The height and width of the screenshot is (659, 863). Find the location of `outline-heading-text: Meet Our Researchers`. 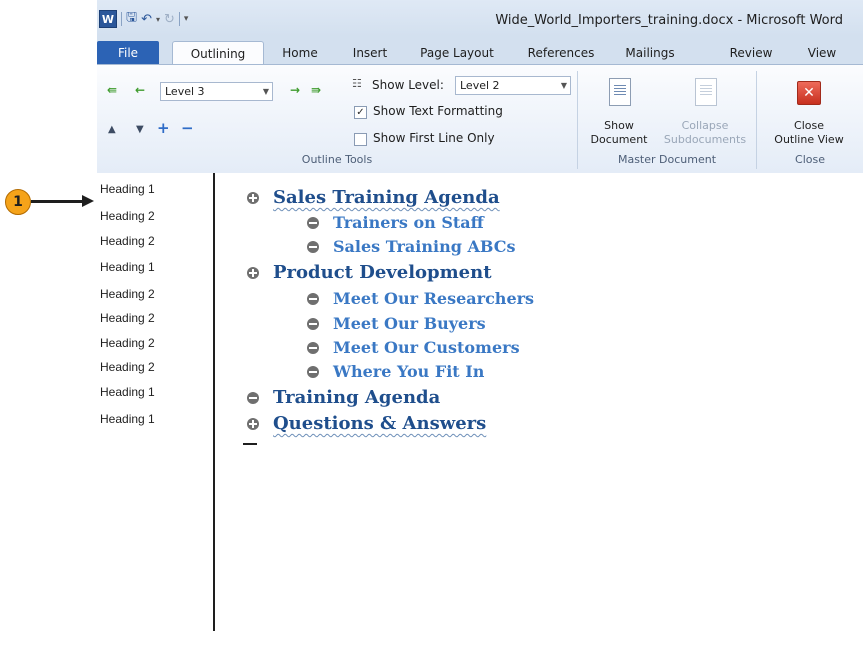

outline-heading-text: Meet Our Researchers is located at coordinates (434, 298).